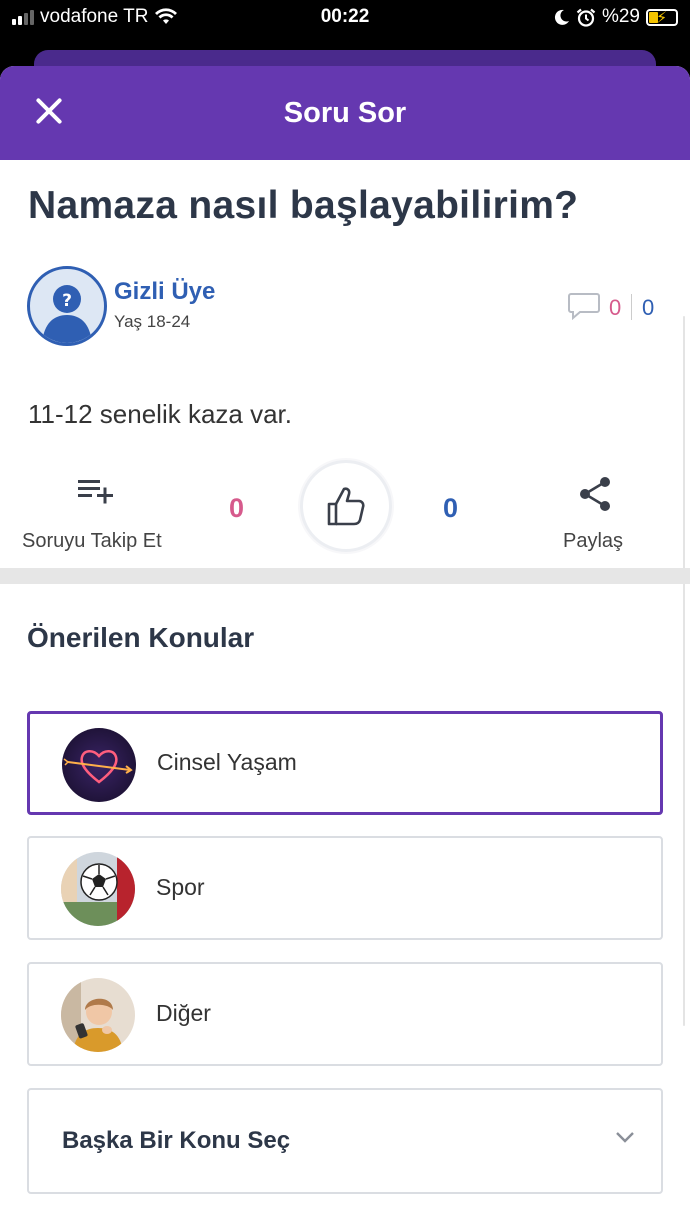 This screenshot has height=1227, width=690. Describe the element at coordinates (593, 541) in the screenshot. I see `share-button: Paylaş` at that location.